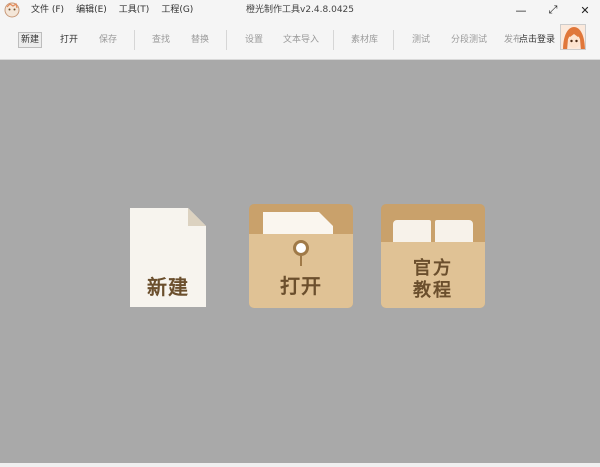  What do you see at coordinates (91, 10) in the screenshot?
I see `menu-edit: 编辑(E)` at bounding box center [91, 10].